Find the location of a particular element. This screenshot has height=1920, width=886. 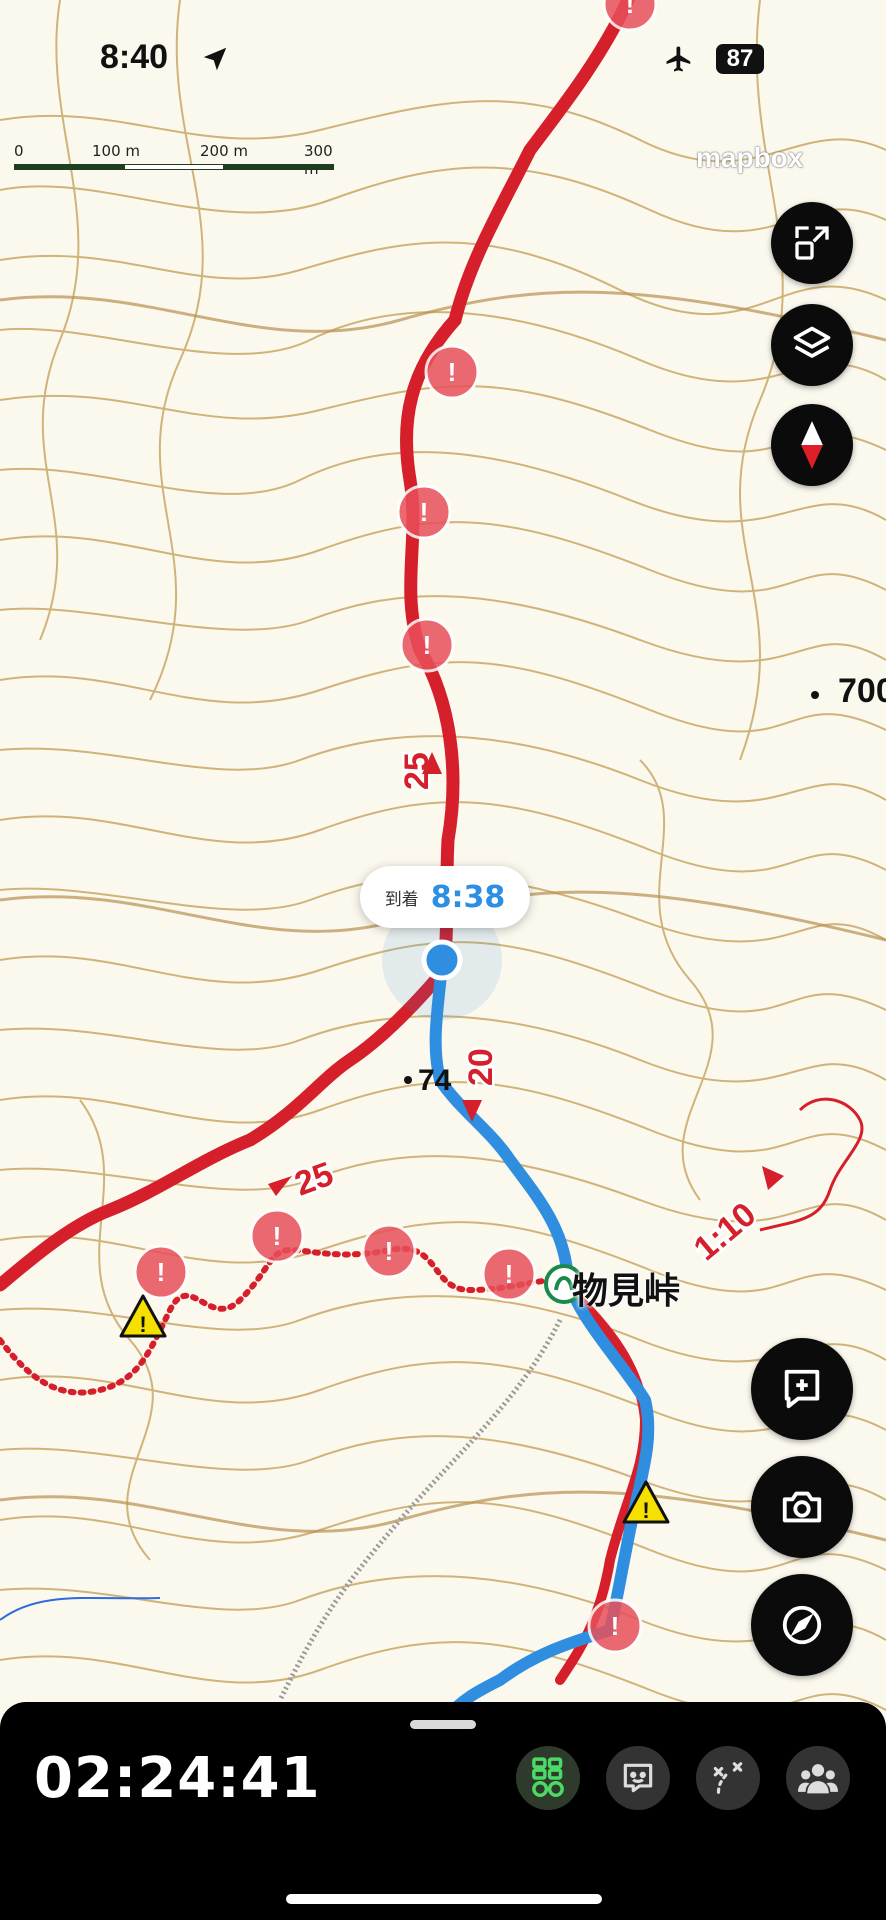

mapbox-logo-text: mapbox is located at coordinates (750, 157).